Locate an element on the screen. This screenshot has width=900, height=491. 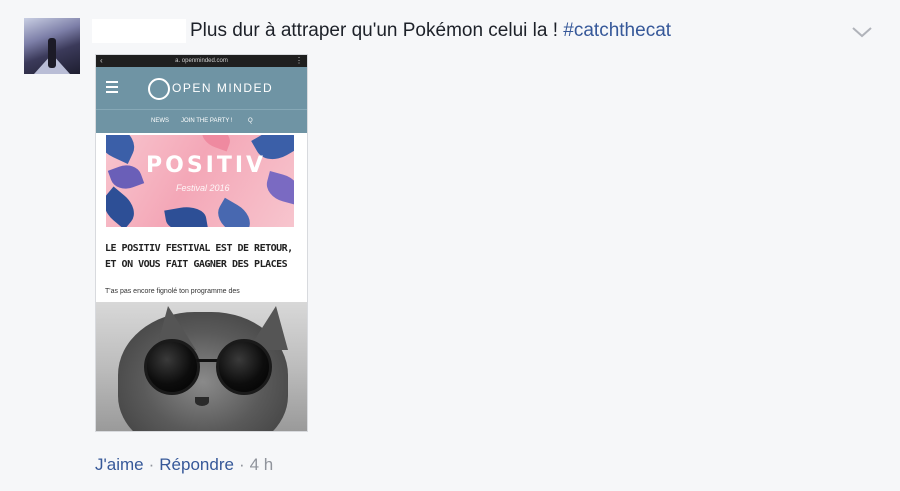
commenter-name-redacted is located at coordinates (139, 31).